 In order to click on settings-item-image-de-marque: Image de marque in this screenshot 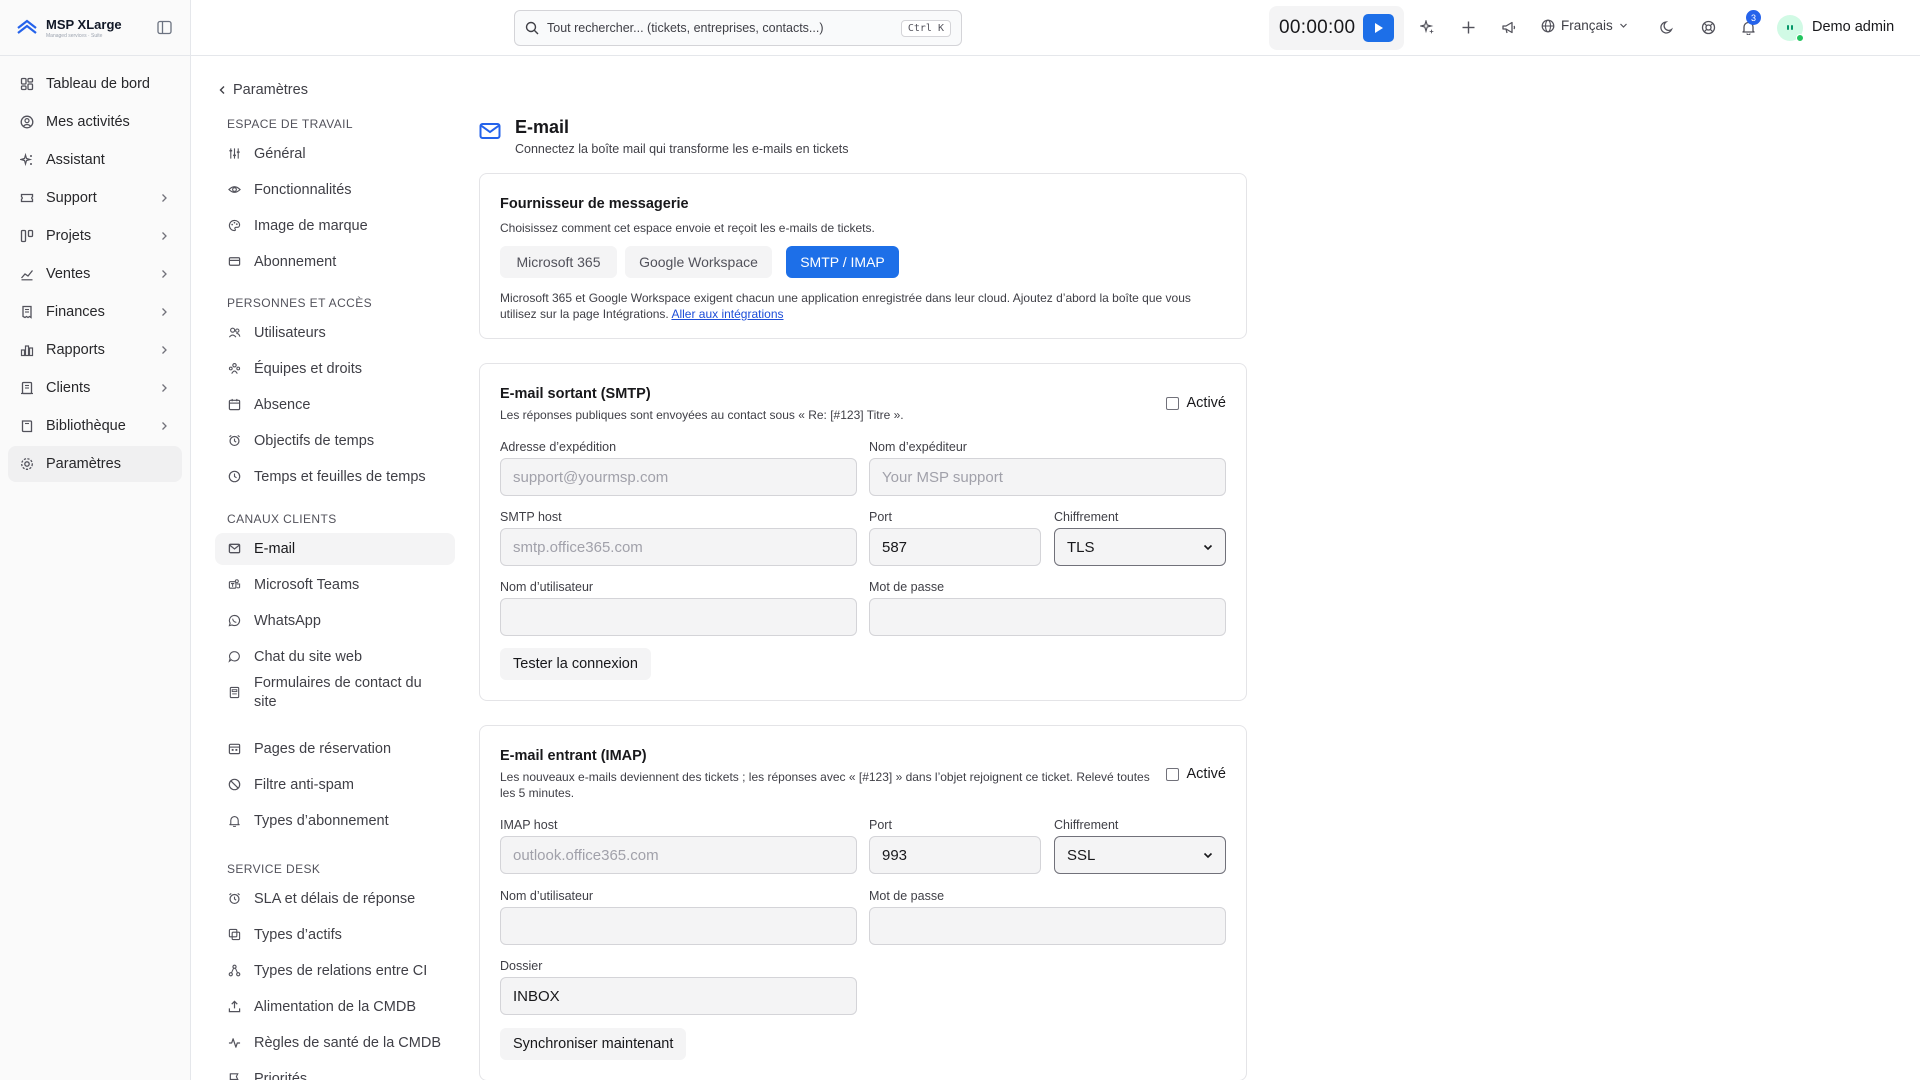, I will do `click(335, 226)`.